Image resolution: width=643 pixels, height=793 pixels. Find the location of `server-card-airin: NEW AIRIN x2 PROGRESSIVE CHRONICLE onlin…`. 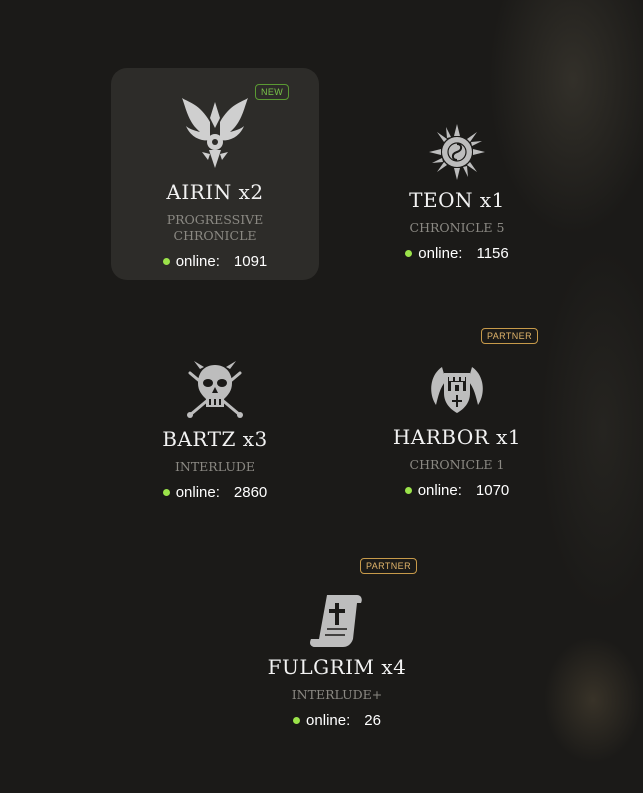

server-card-airin: NEW AIRIN x2 PROGRESSIVE CHRONICLE onlin… is located at coordinates (215, 174).